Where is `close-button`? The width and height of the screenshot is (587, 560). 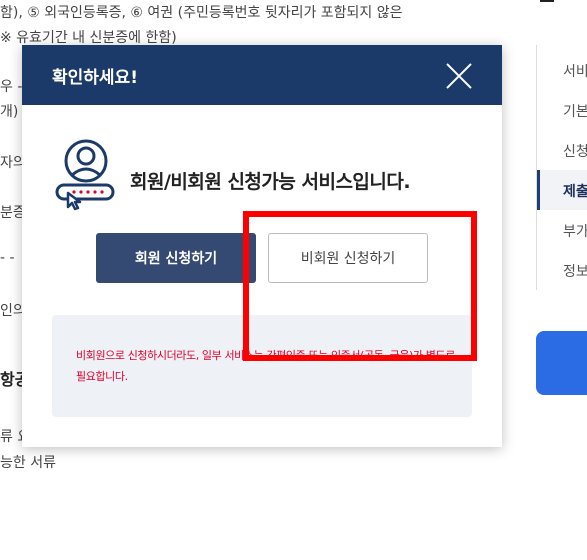 close-button is located at coordinates (459, 76).